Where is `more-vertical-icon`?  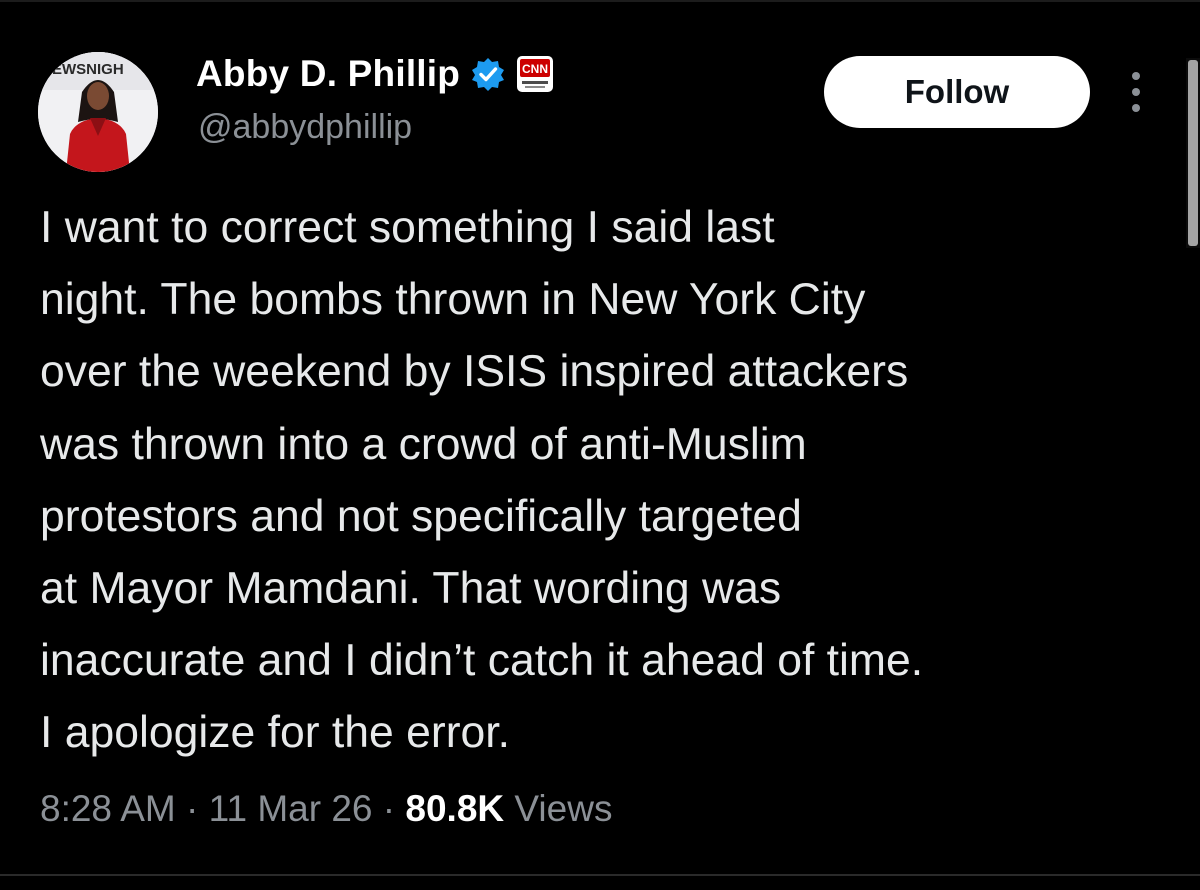 more-vertical-icon is located at coordinates (1136, 92).